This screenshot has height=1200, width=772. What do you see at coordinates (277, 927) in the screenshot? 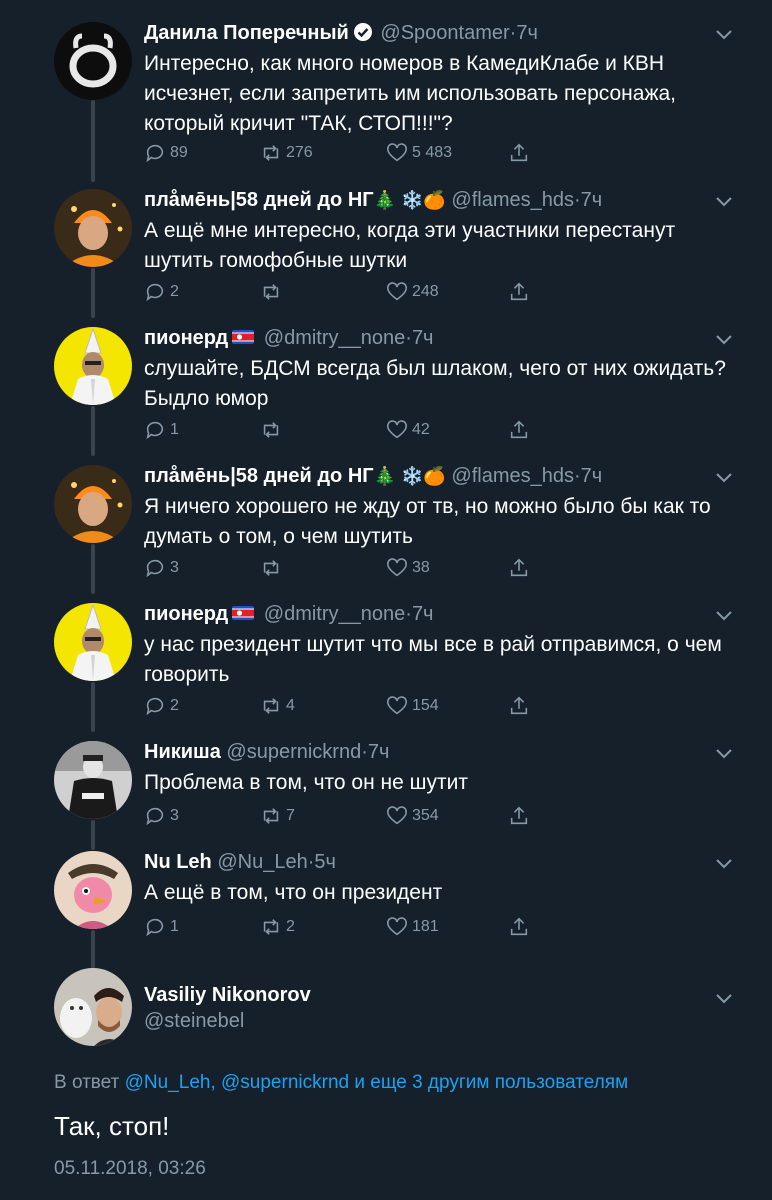
I see `retweet-button: 2` at bounding box center [277, 927].